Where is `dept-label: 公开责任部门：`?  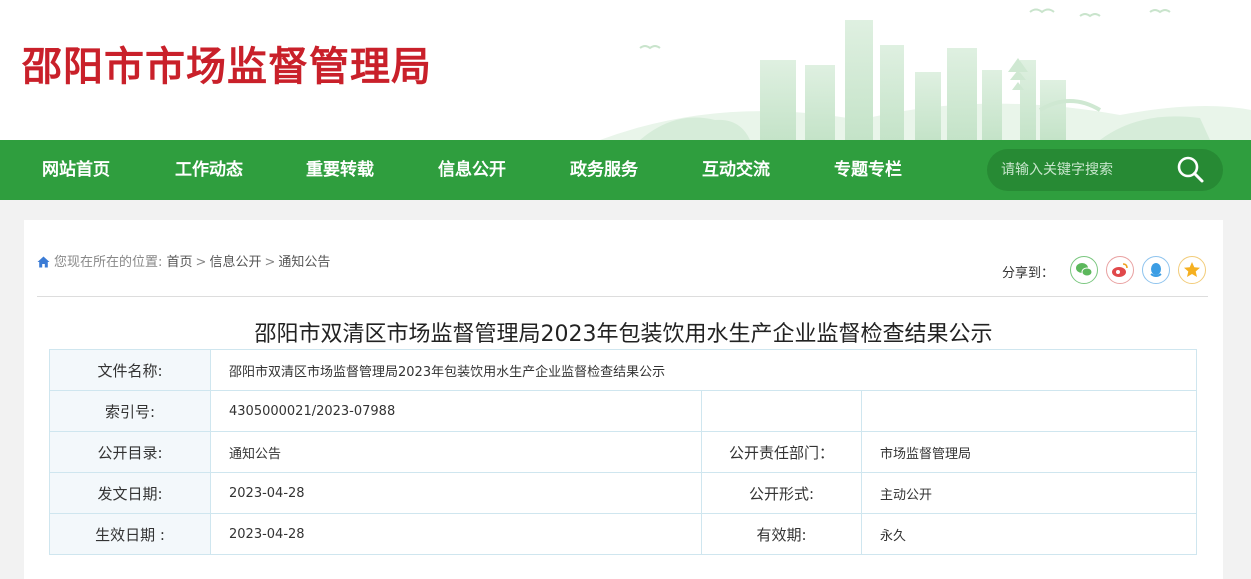 dept-label: 公开责任部门： is located at coordinates (781, 452).